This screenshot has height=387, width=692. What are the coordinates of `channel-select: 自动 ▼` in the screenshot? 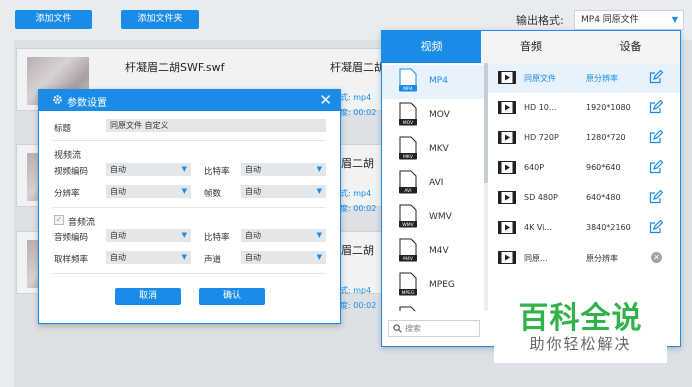 It's located at (283, 257).